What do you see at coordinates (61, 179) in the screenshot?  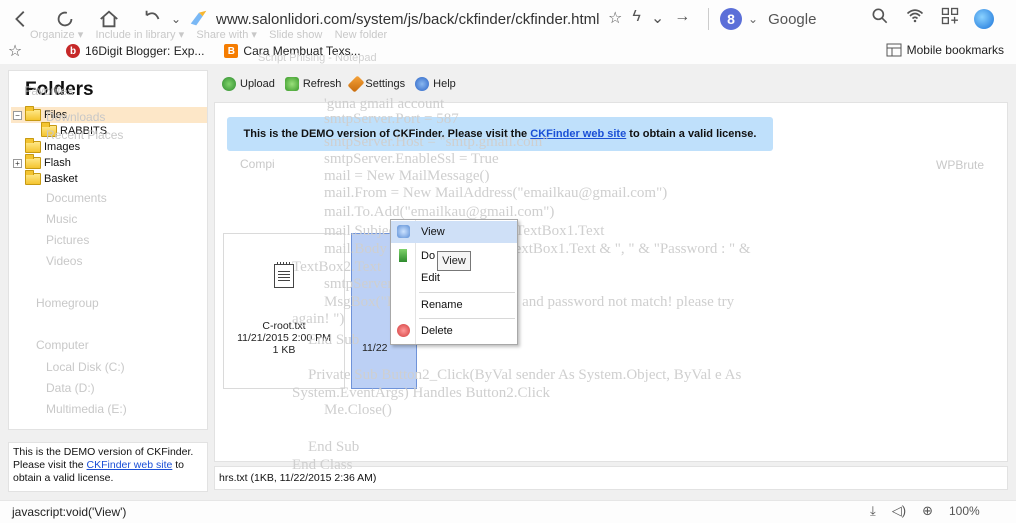 I see `tree-item-label: Basket` at bounding box center [61, 179].